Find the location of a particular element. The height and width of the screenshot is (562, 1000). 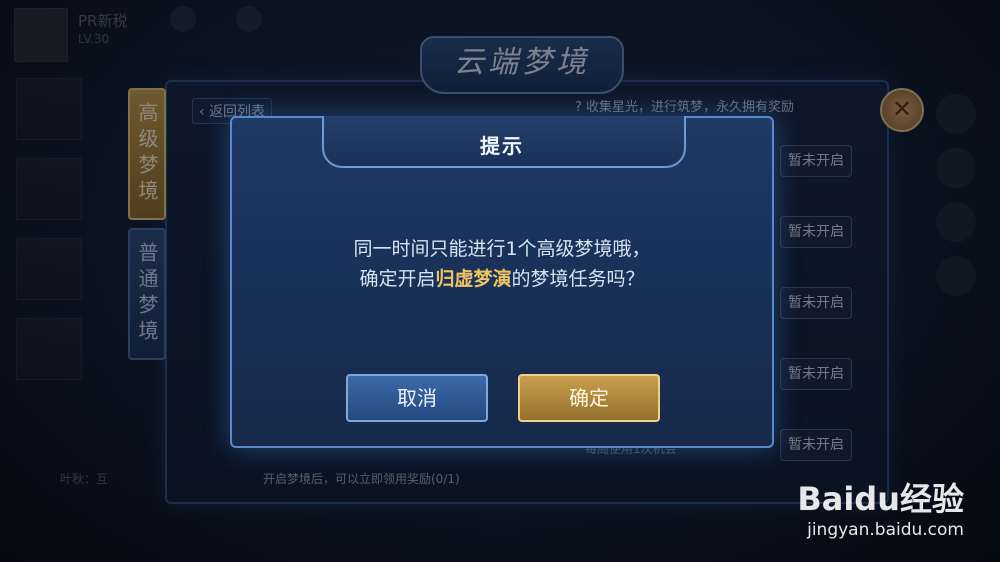

dream-name-highlight: 归虚梦演 is located at coordinates (473, 279).